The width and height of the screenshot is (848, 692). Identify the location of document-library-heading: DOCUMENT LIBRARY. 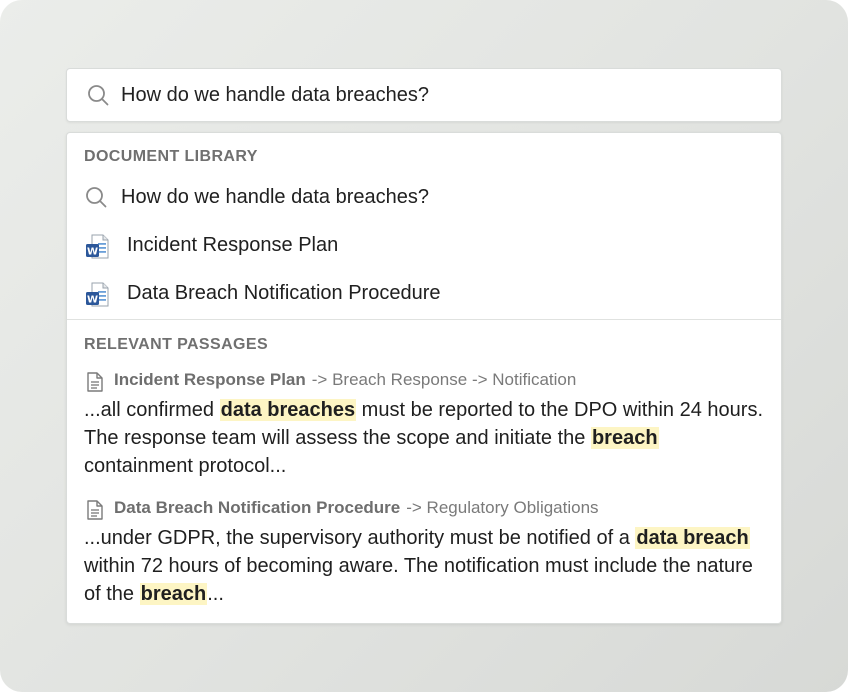
(171, 156).